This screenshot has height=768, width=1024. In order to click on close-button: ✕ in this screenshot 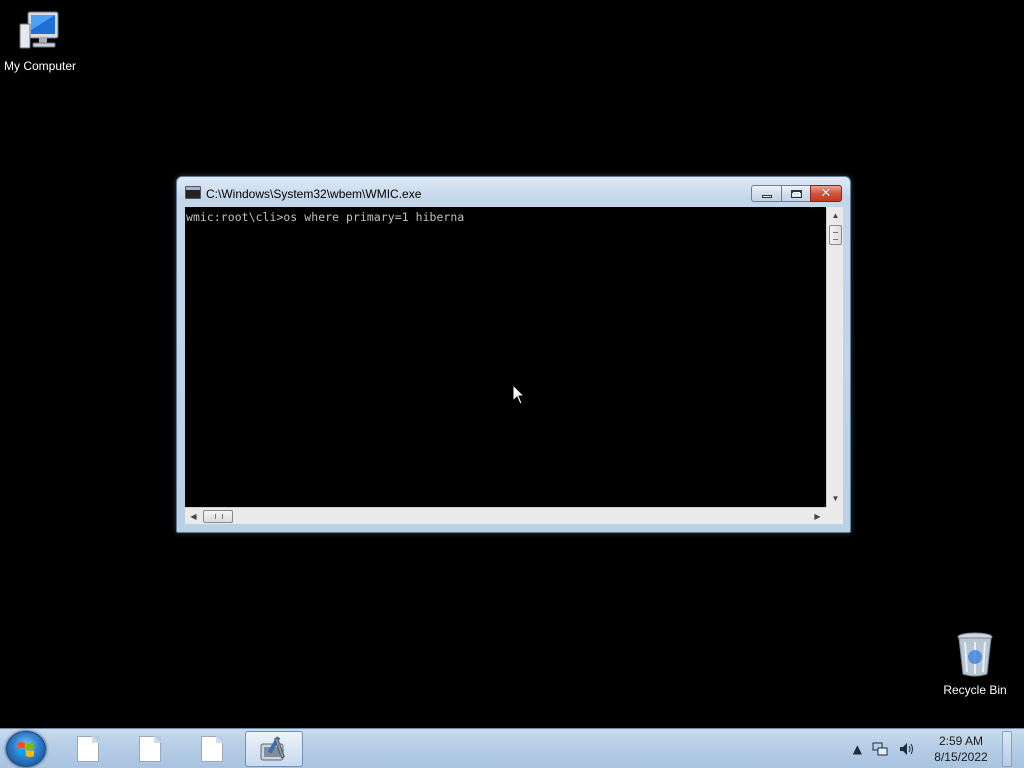, I will do `click(826, 193)`.